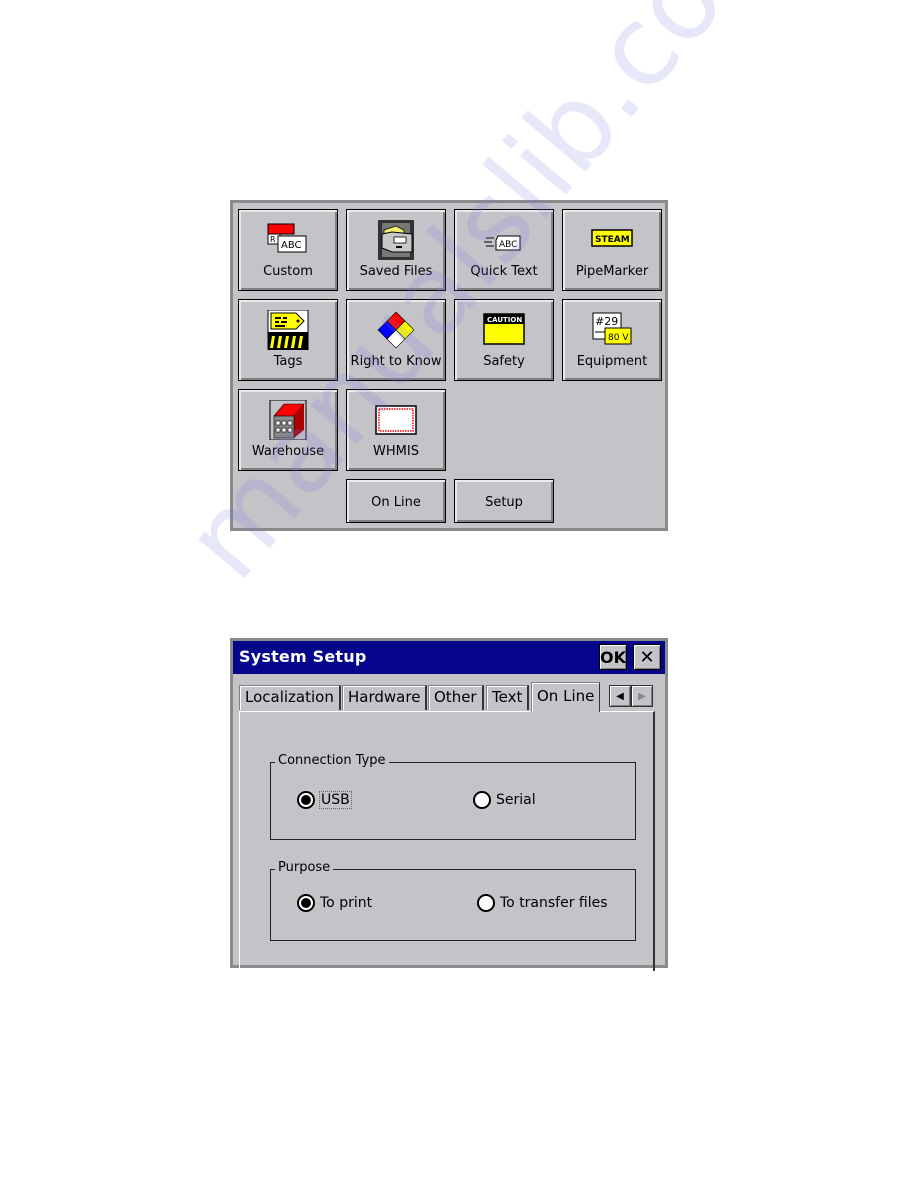 The image size is (918, 1188). I want to click on saved-files-label: Saved Files, so click(396, 271).